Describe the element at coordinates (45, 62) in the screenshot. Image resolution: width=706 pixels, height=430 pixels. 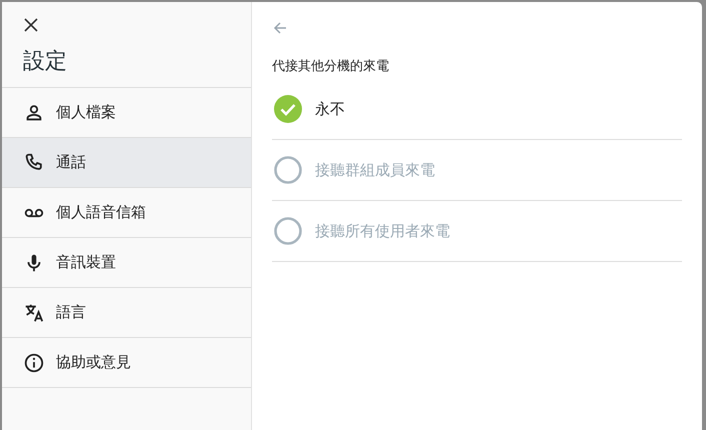
I see `settings-title: 設定` at that location.